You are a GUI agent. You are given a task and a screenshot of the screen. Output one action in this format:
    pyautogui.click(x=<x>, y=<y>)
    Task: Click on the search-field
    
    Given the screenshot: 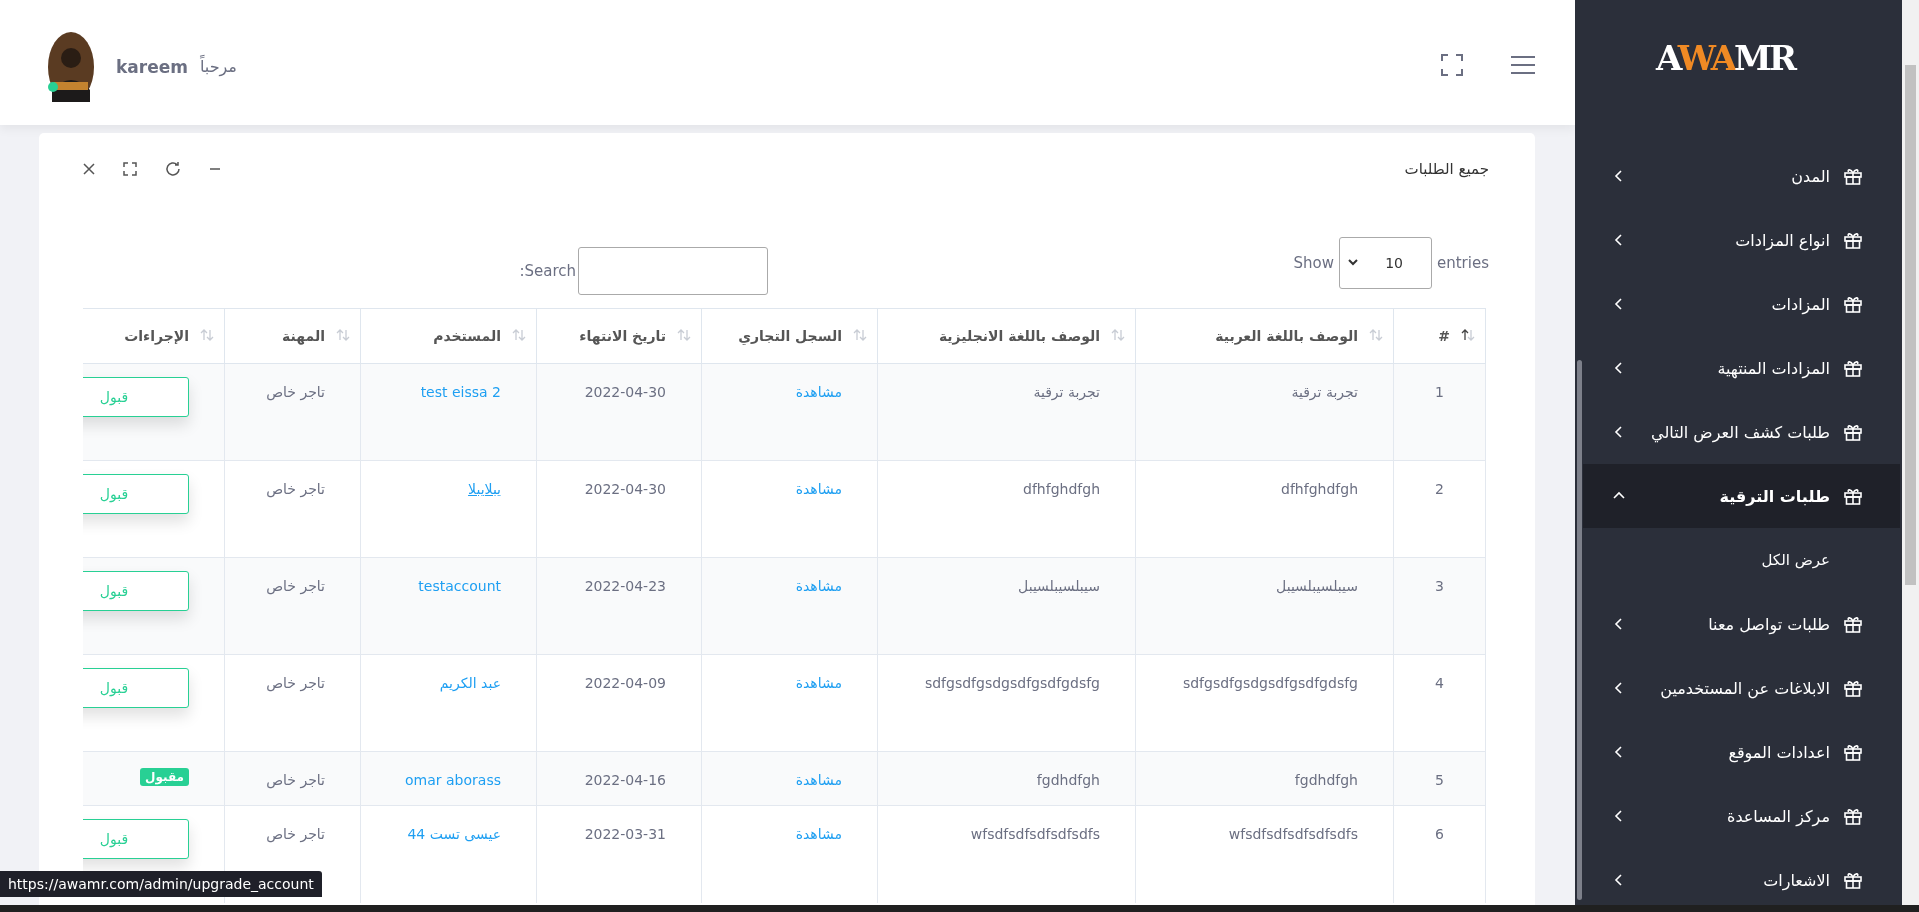 What is the action you would take?
    pyautogui.click(x=673, y=270)
    